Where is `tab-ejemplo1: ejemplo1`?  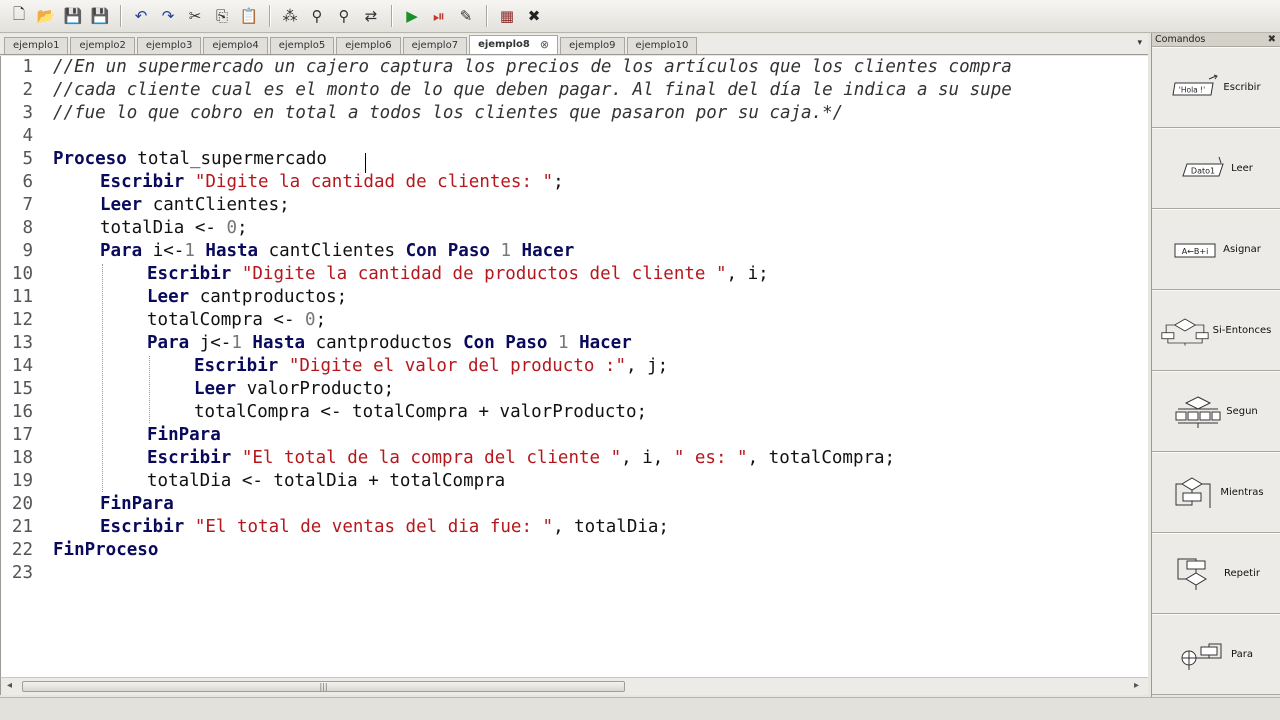
tab-ejemplo1: ejemplo1 is located at coordinates (36, 45).